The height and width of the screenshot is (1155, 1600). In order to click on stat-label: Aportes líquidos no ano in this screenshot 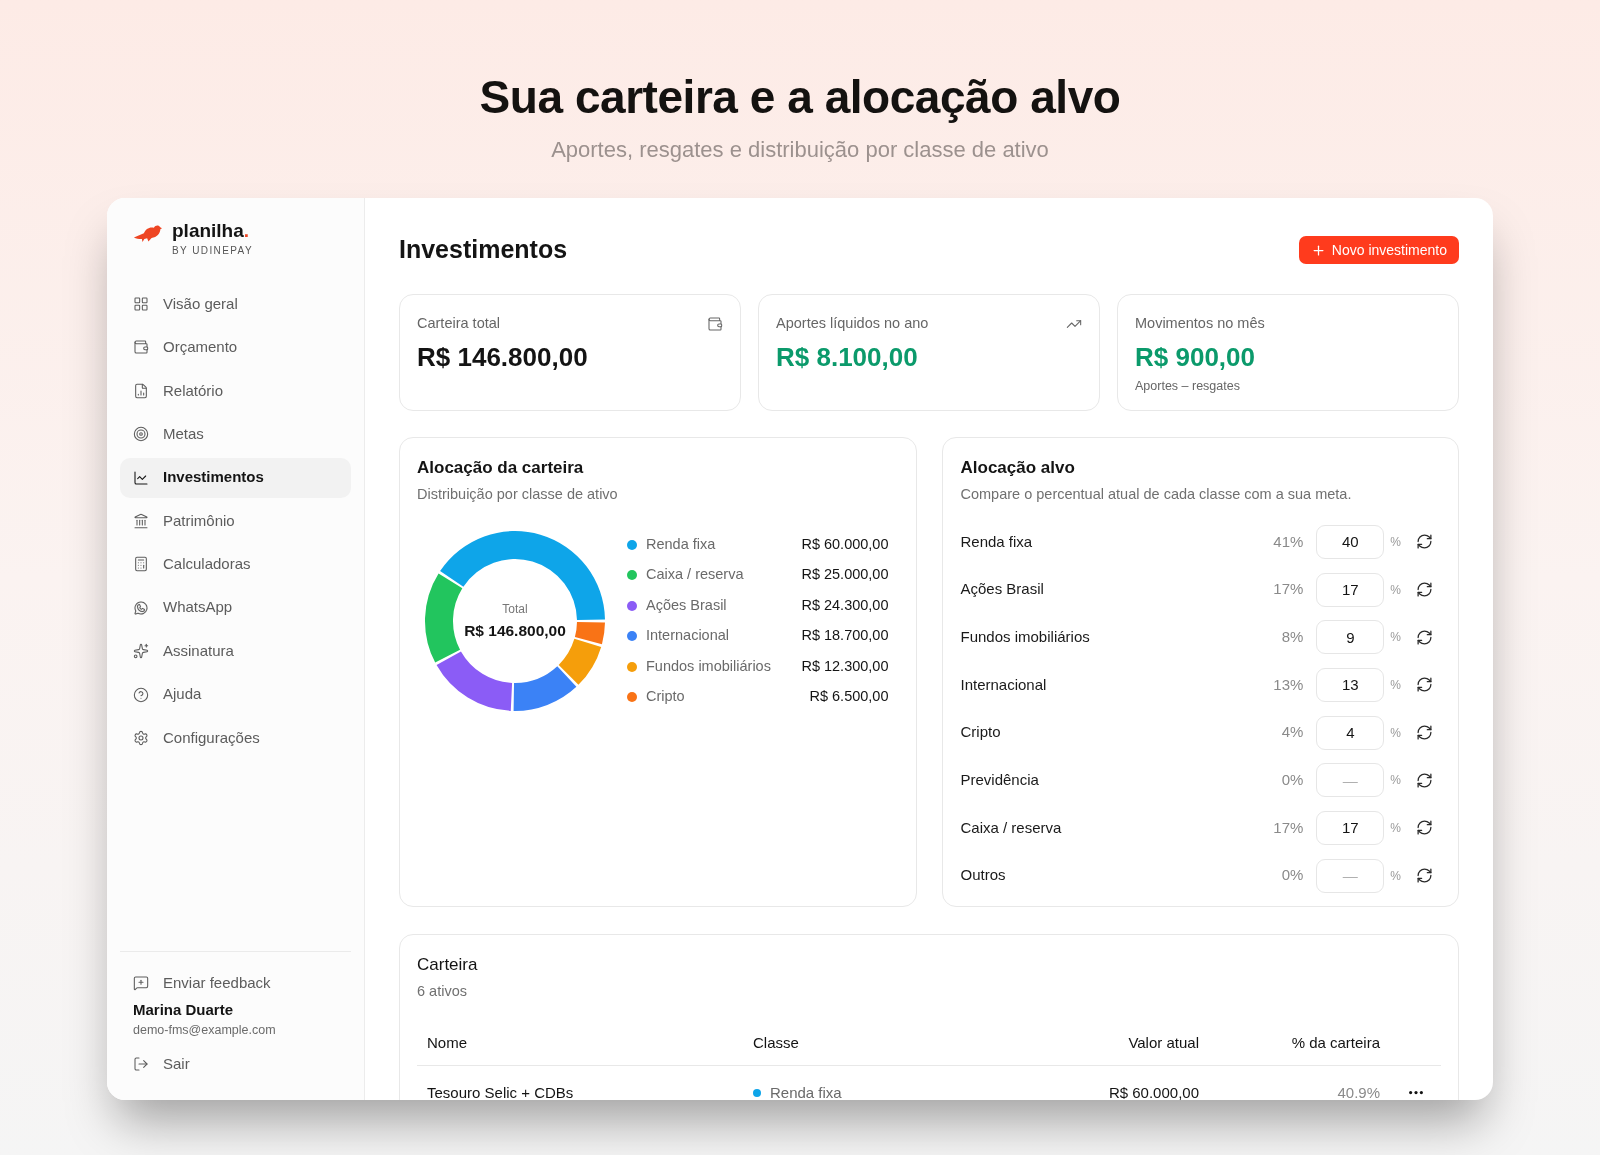, I will do `click(852, 324)`.